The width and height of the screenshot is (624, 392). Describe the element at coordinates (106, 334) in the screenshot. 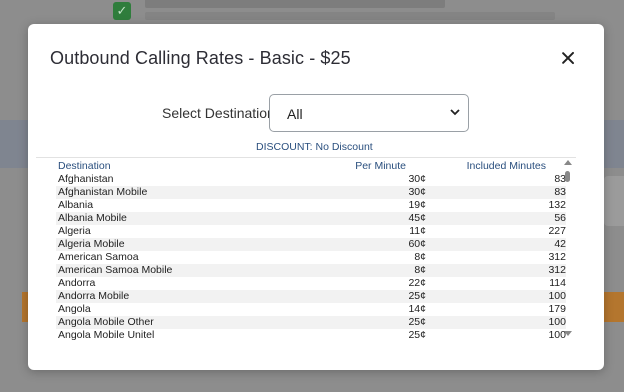

I see `cell-destination: Angola Mobile Unitel` at that location.